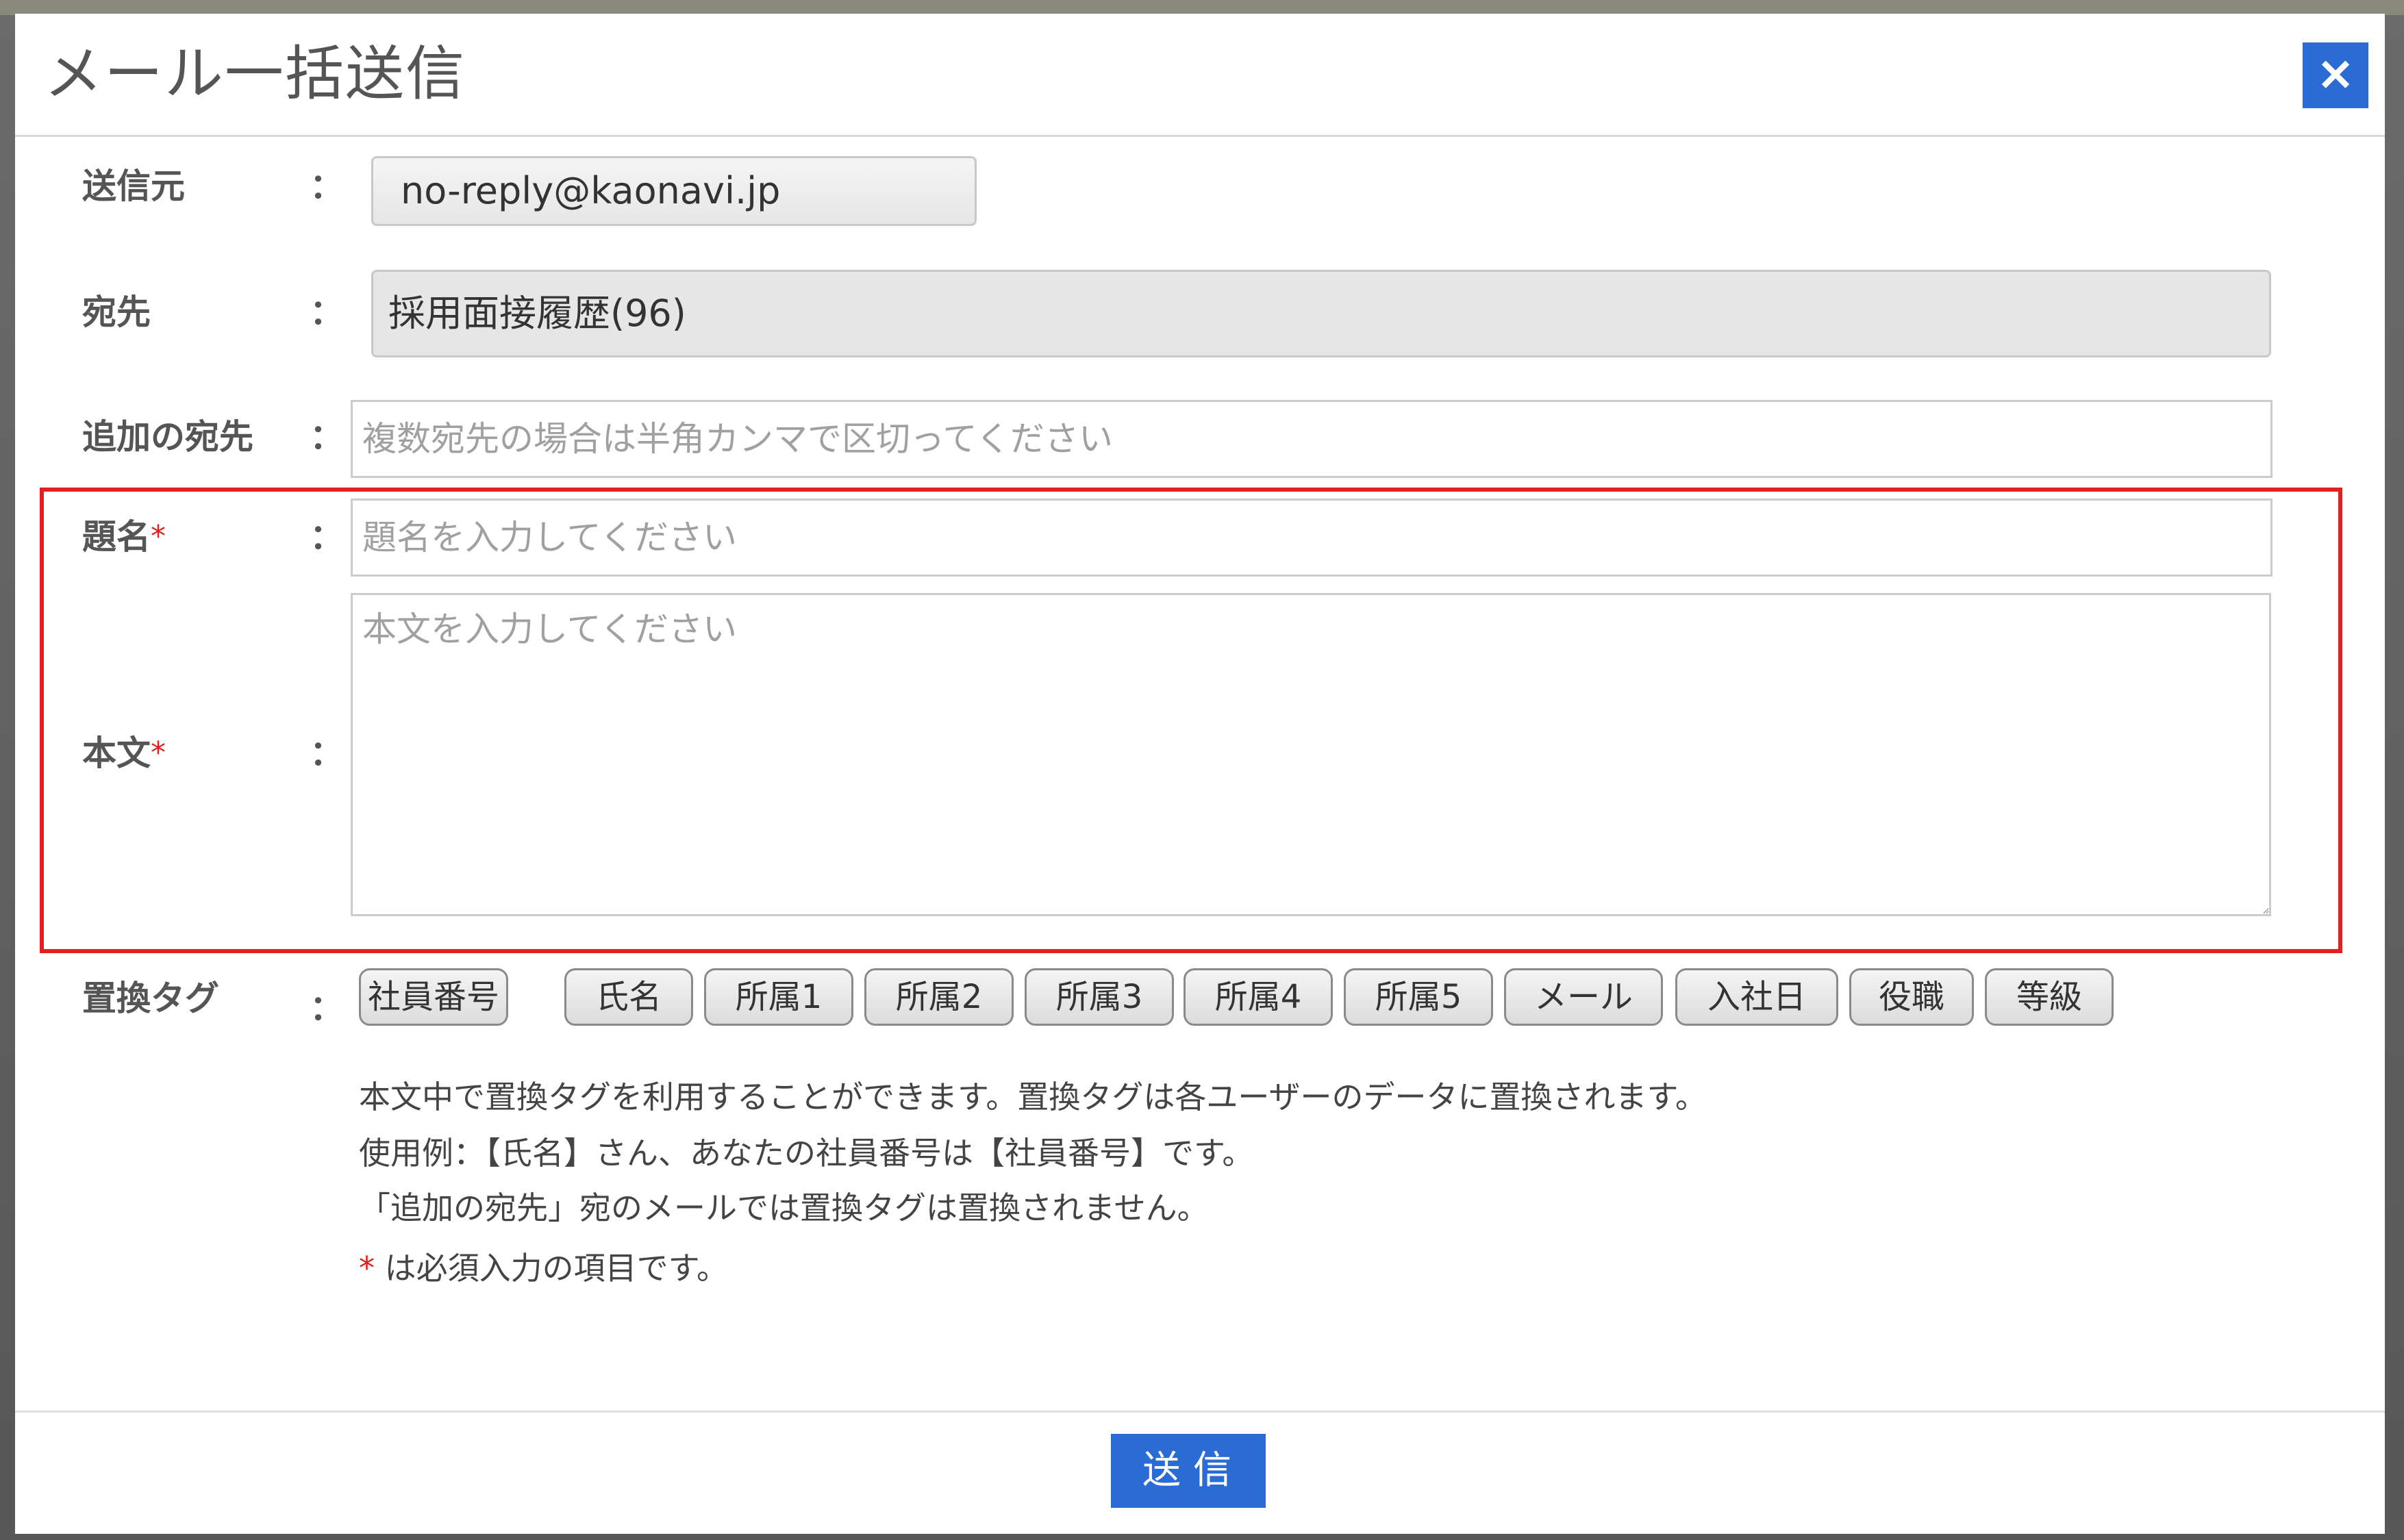 Image resolution: width=2404 pixels, height=1540 pixels. Describe the element at coordinates (1321, 313) in the screenshot. I see `recipient-field: 採用面接履歴(96)` at that location.